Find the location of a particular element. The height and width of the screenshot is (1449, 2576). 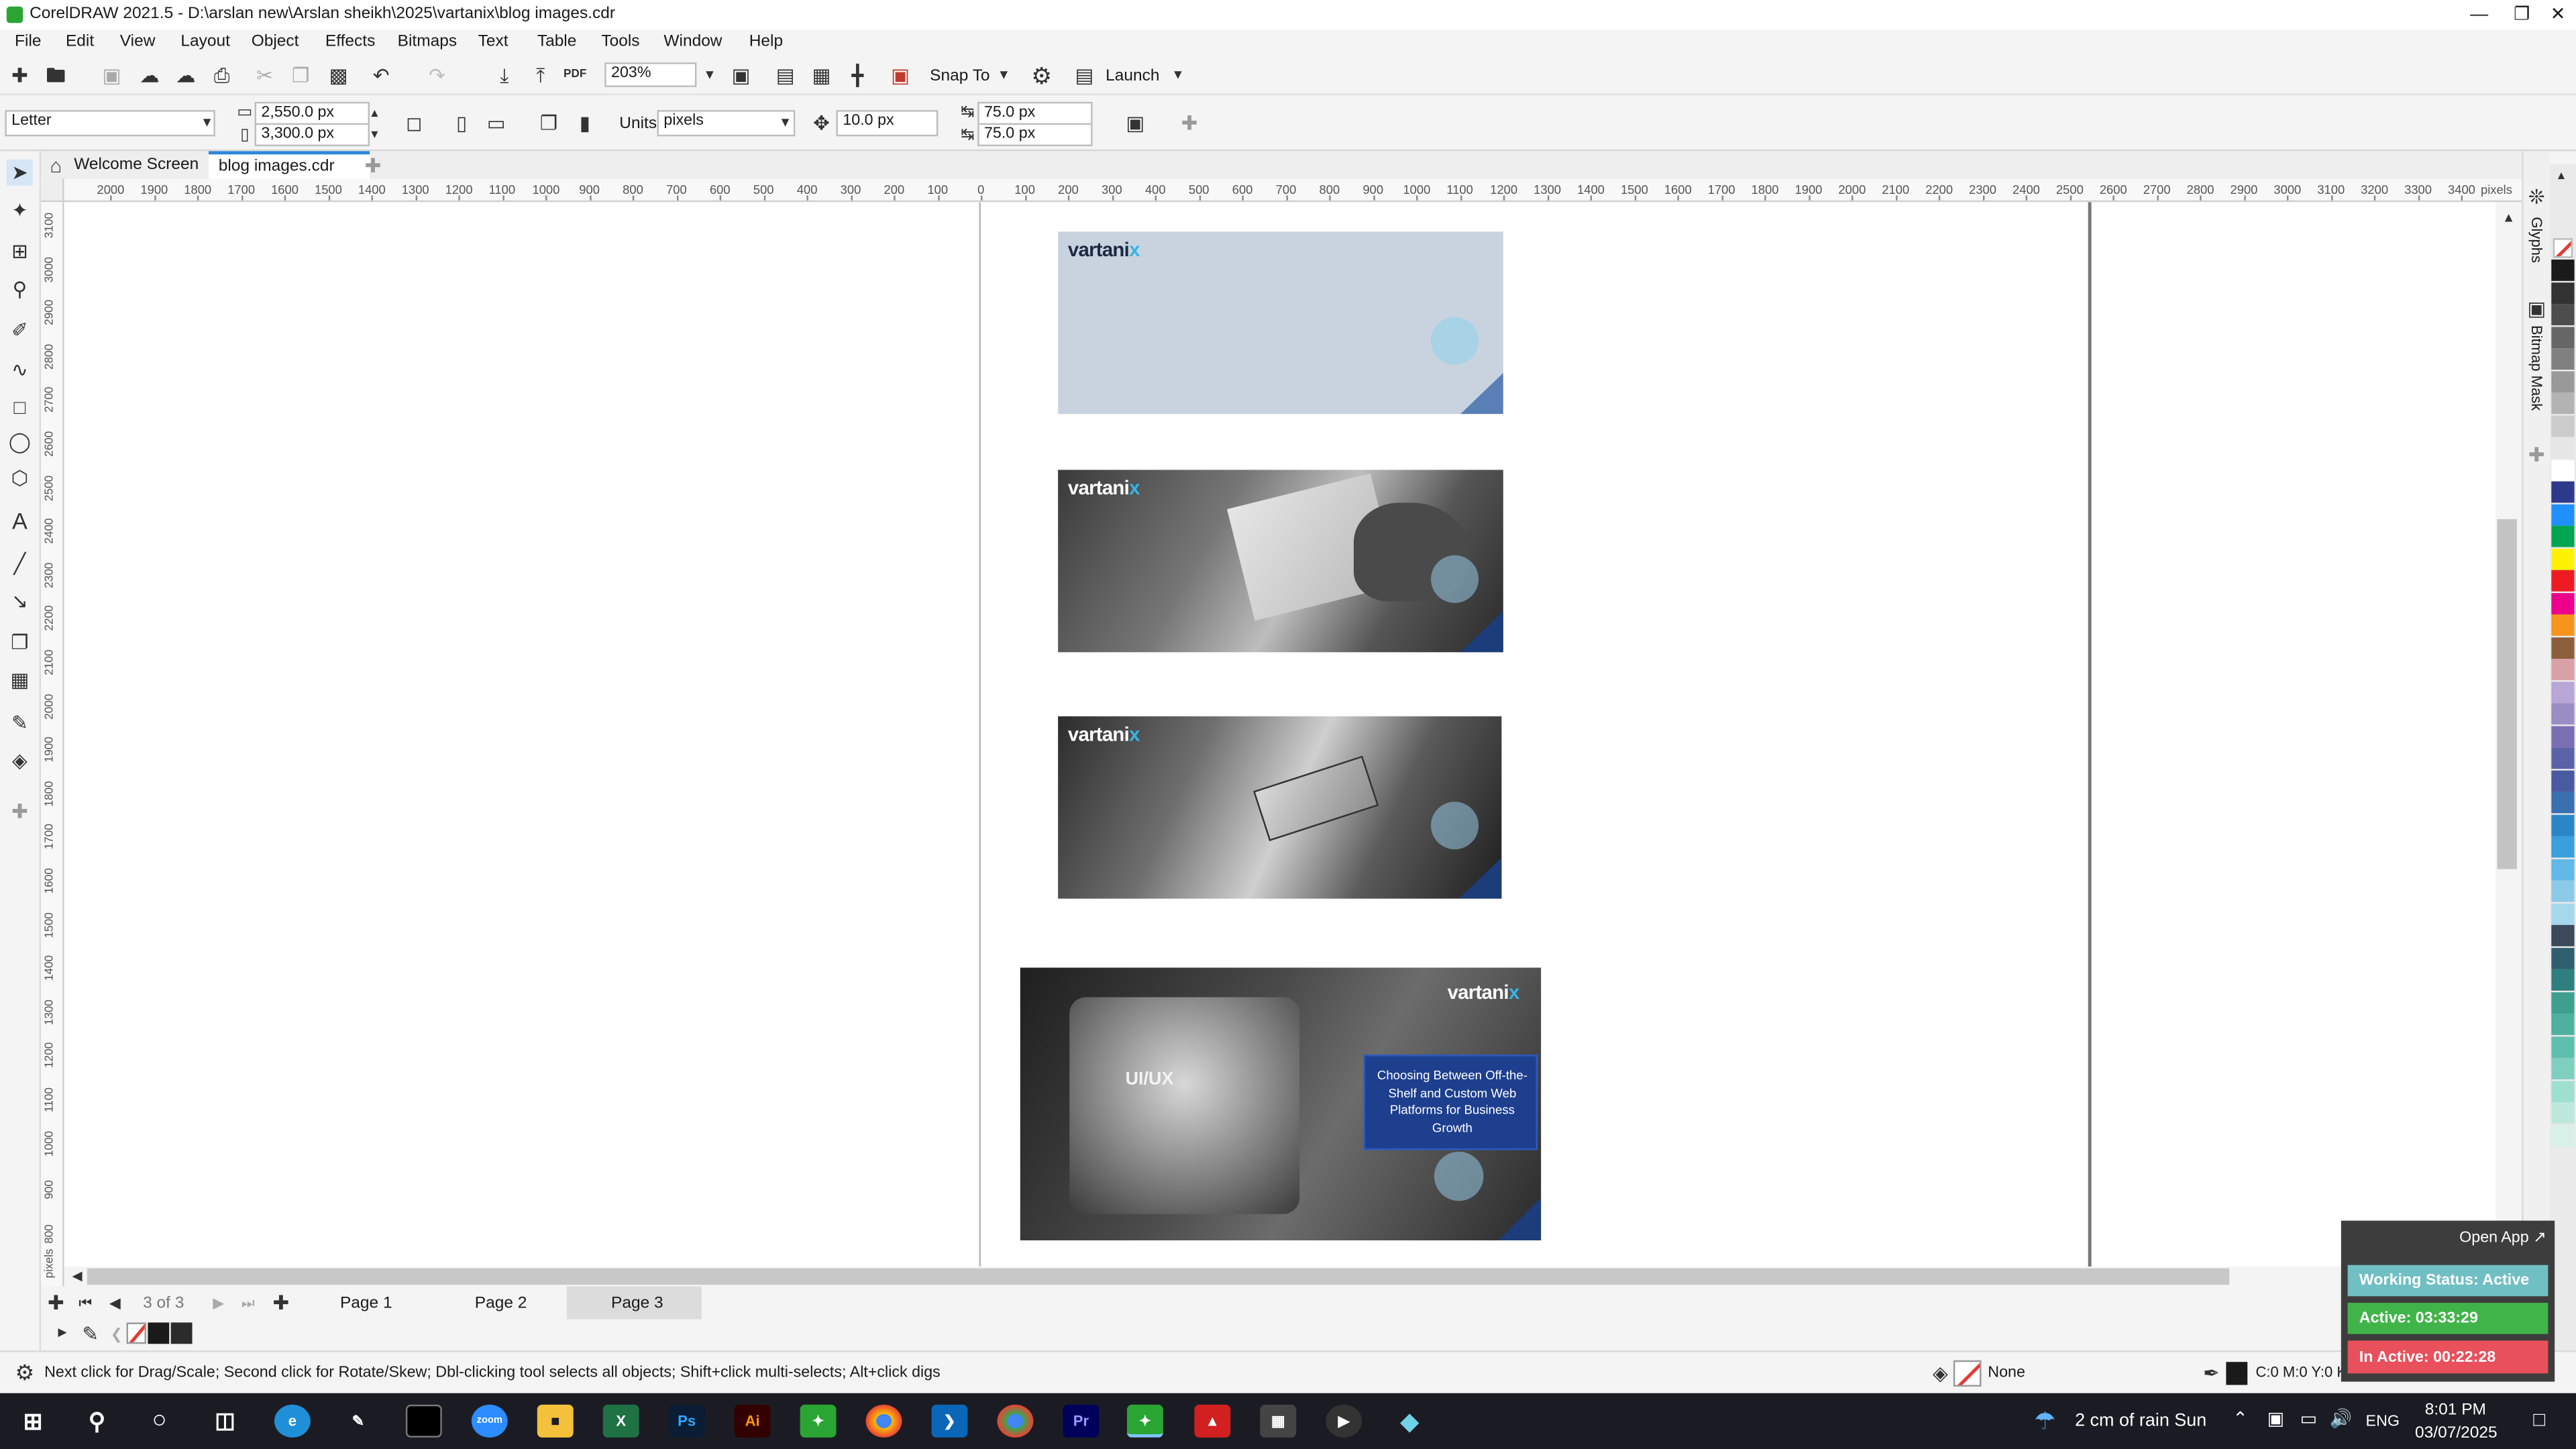

no-color-swatch is located at coordinates (2563, 248).